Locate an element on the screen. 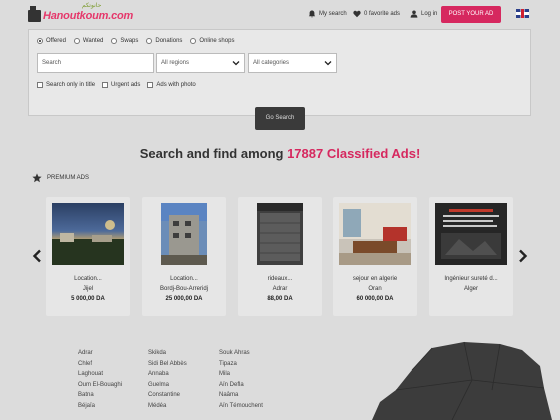 The width and height of the screenshot is (560, 420). premium-ad-card: Location... Jijel 5 000,00 DA is located at coordinates (88, 256).